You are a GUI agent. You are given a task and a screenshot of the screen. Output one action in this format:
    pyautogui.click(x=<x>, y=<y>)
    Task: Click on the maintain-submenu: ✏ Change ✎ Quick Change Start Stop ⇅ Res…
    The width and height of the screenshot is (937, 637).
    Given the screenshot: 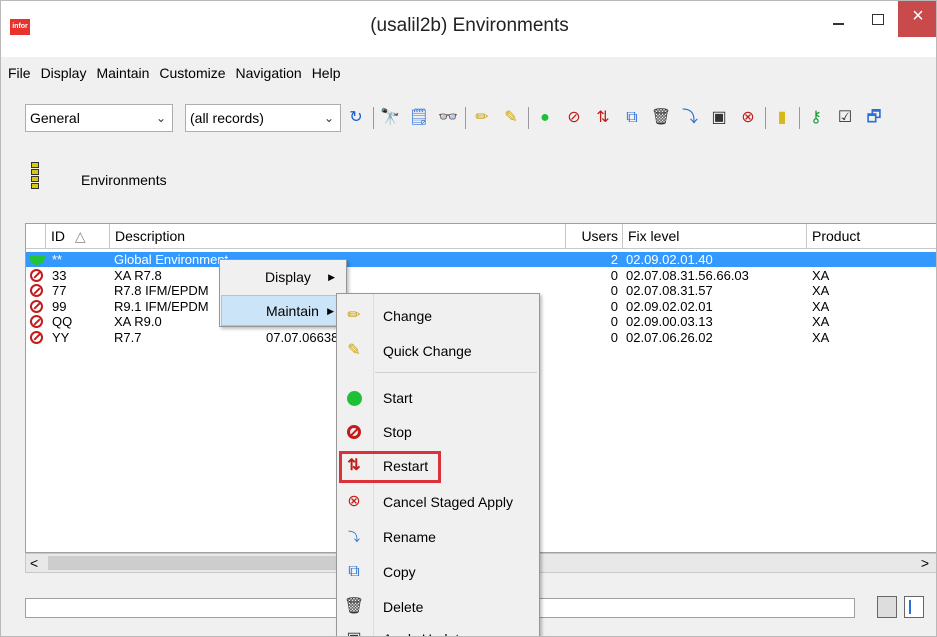 What is the action you would take?
    pyautogui.click(x=438, y=465)
    